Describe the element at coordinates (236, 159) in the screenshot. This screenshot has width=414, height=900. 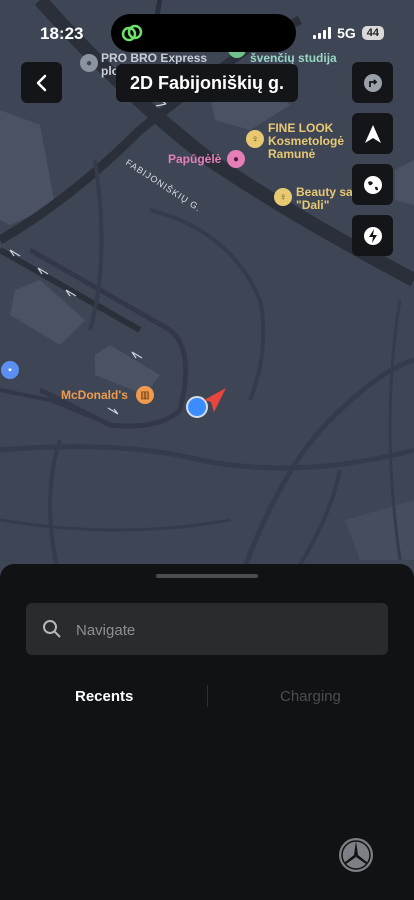
I see `shop-icon: ●` at that location.